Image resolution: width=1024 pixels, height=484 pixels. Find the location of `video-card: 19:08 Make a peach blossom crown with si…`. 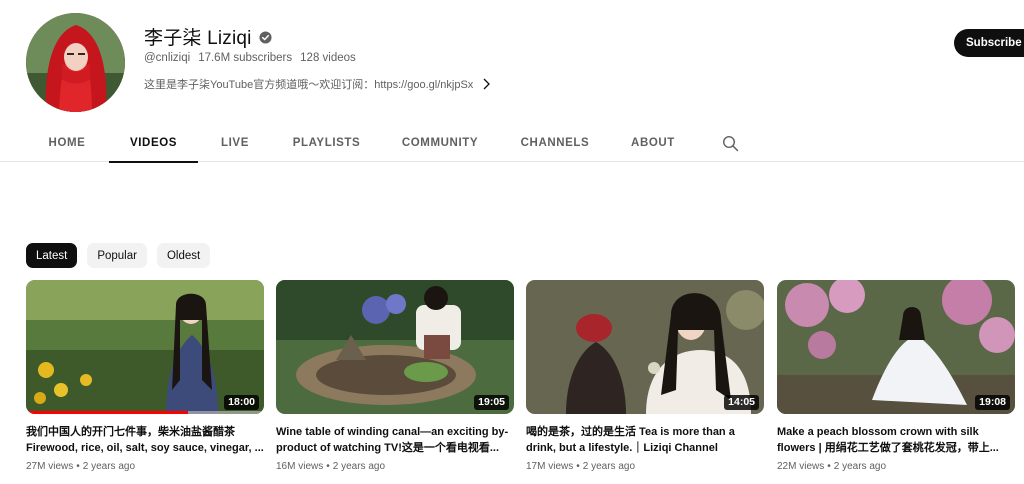

video-card: 19:08 Make a peach blossom crown with si… is located at coordinates (896, 376).